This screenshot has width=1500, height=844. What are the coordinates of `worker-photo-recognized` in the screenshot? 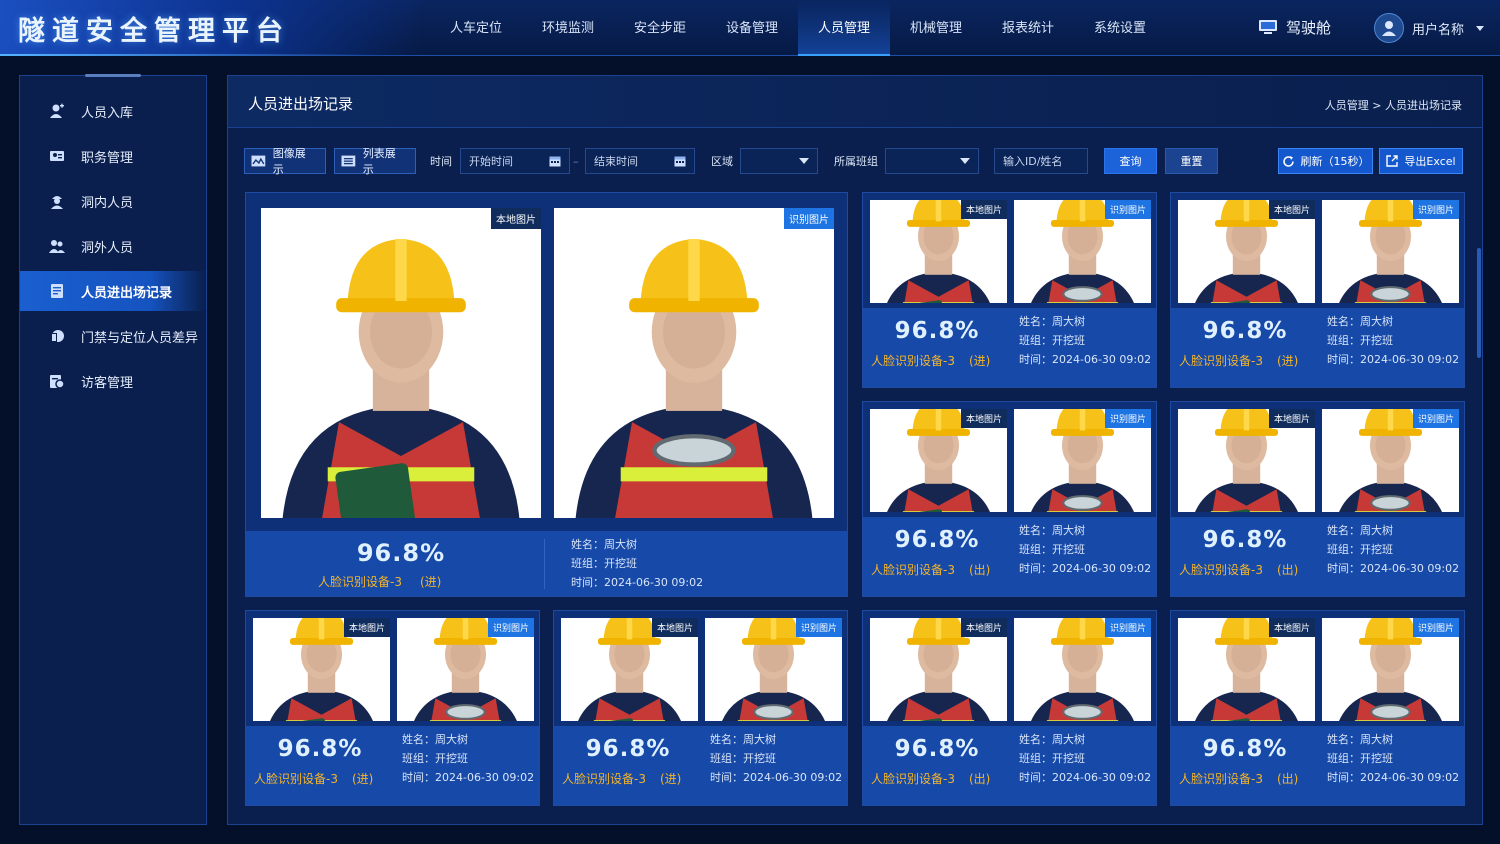 It's located at (694, 363).